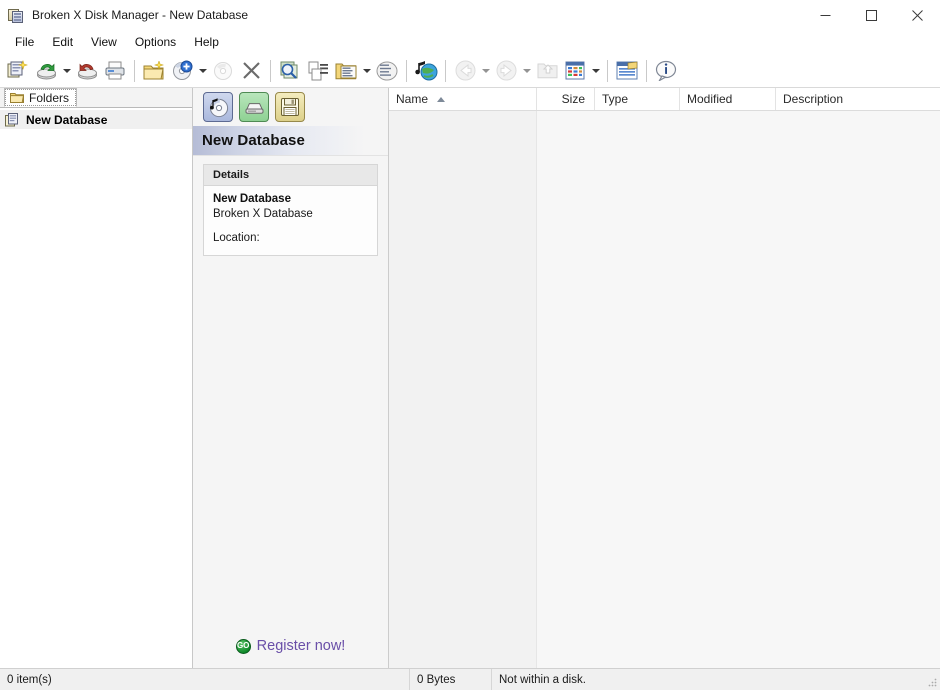 This screenshot has width=940, height=690. Describe the element at coordinates (366, 71) in the screenshot. I see `list-folders-dropdown-icon` at that location.